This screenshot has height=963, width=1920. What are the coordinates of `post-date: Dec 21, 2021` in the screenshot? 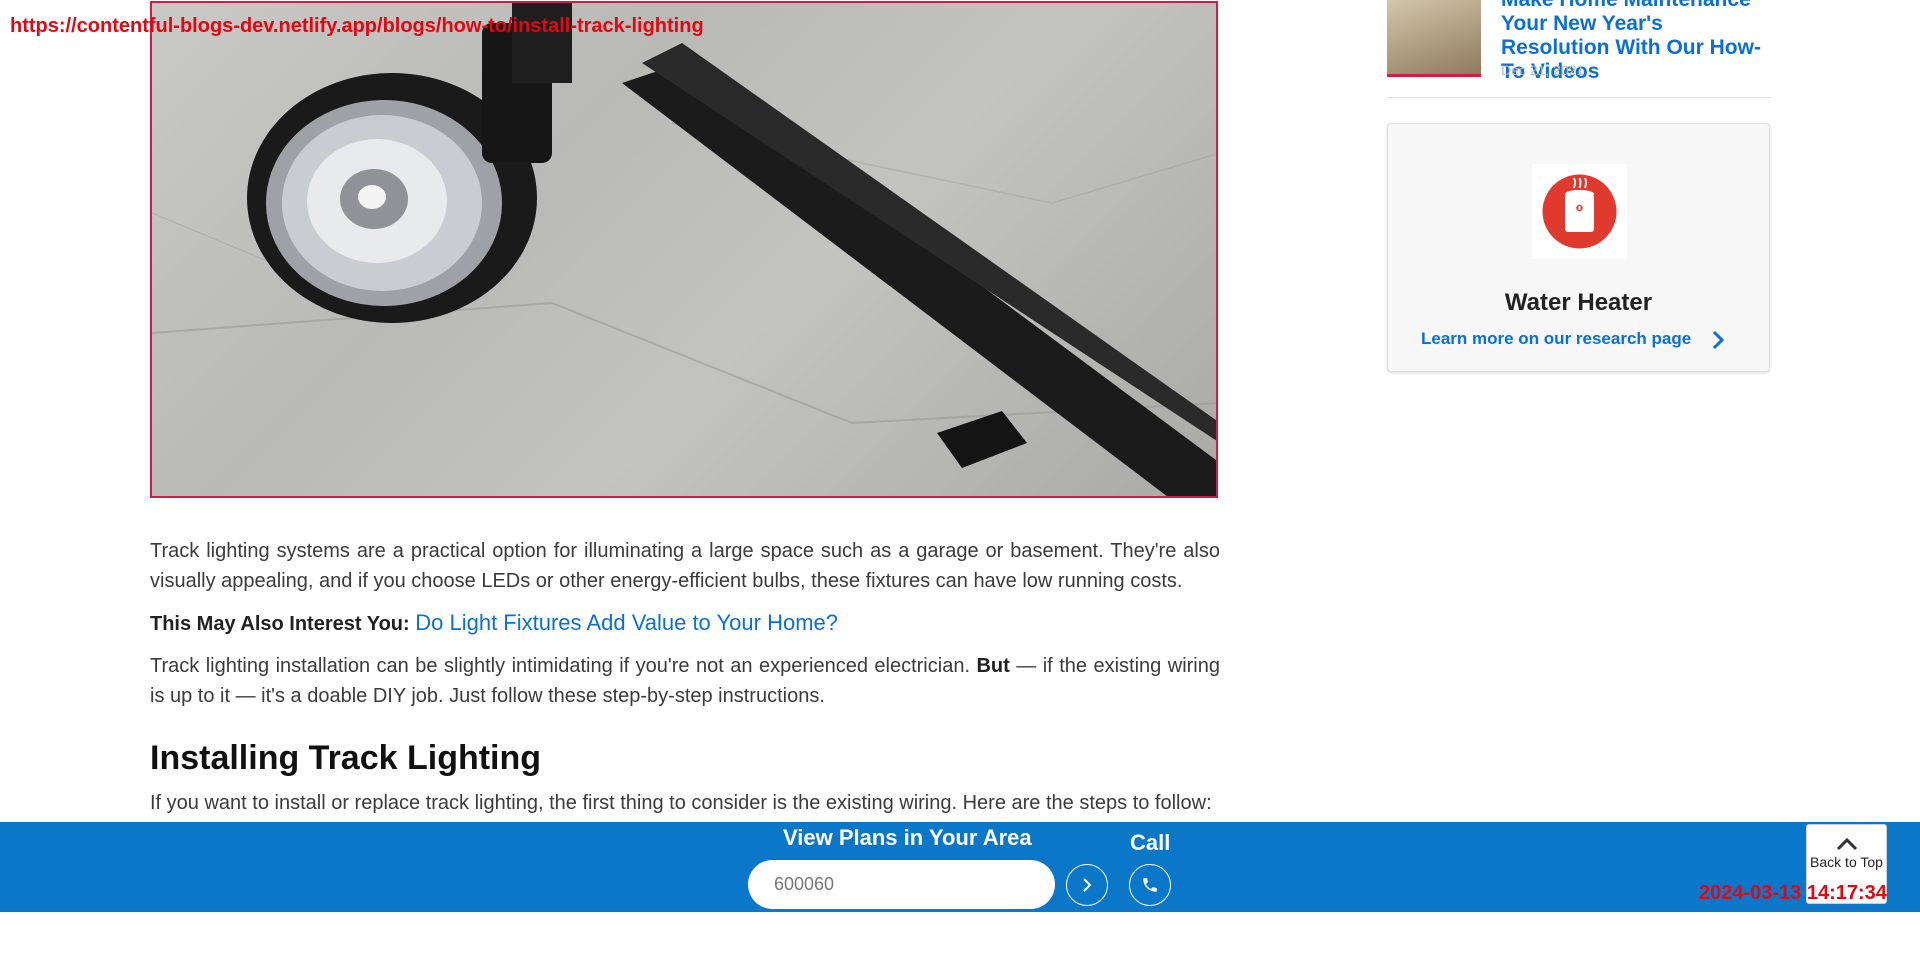 It's located at (1543, 70).